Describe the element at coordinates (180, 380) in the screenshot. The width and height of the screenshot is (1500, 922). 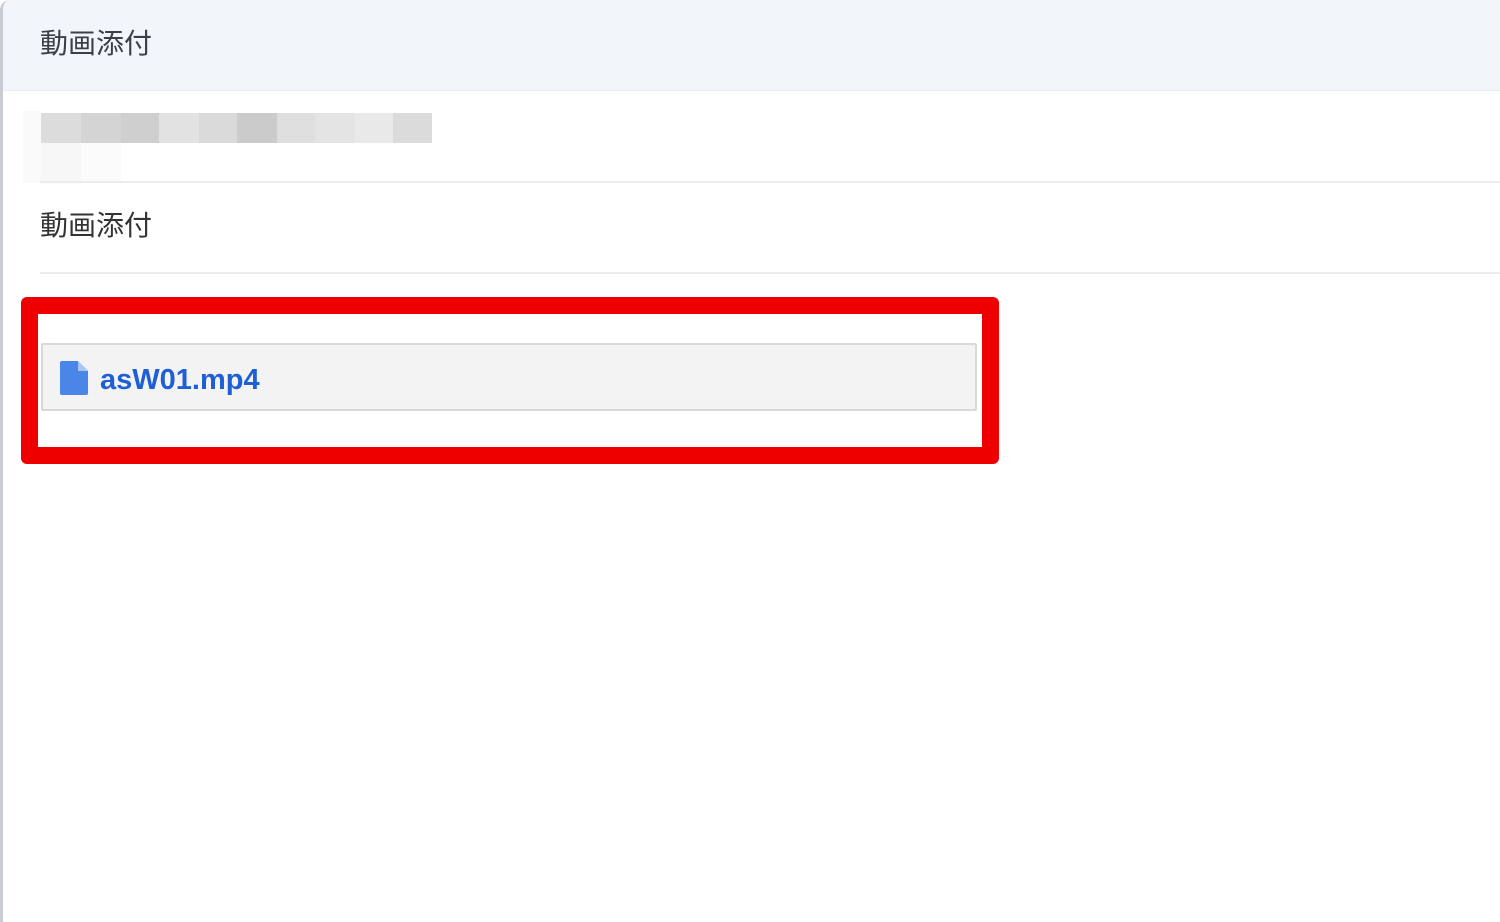
I see `attachment-file-name: asW01.mp4` at that location.